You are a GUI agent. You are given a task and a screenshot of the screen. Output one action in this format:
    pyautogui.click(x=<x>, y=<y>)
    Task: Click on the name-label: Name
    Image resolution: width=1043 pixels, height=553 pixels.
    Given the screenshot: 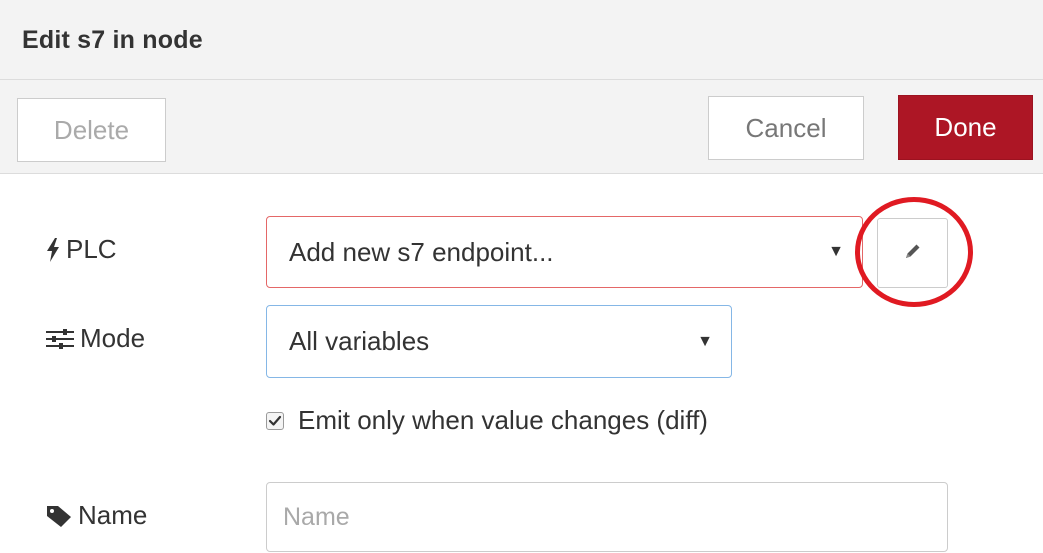 What is the action you would take?
    pyautogui.click(x=96, y=515)
    